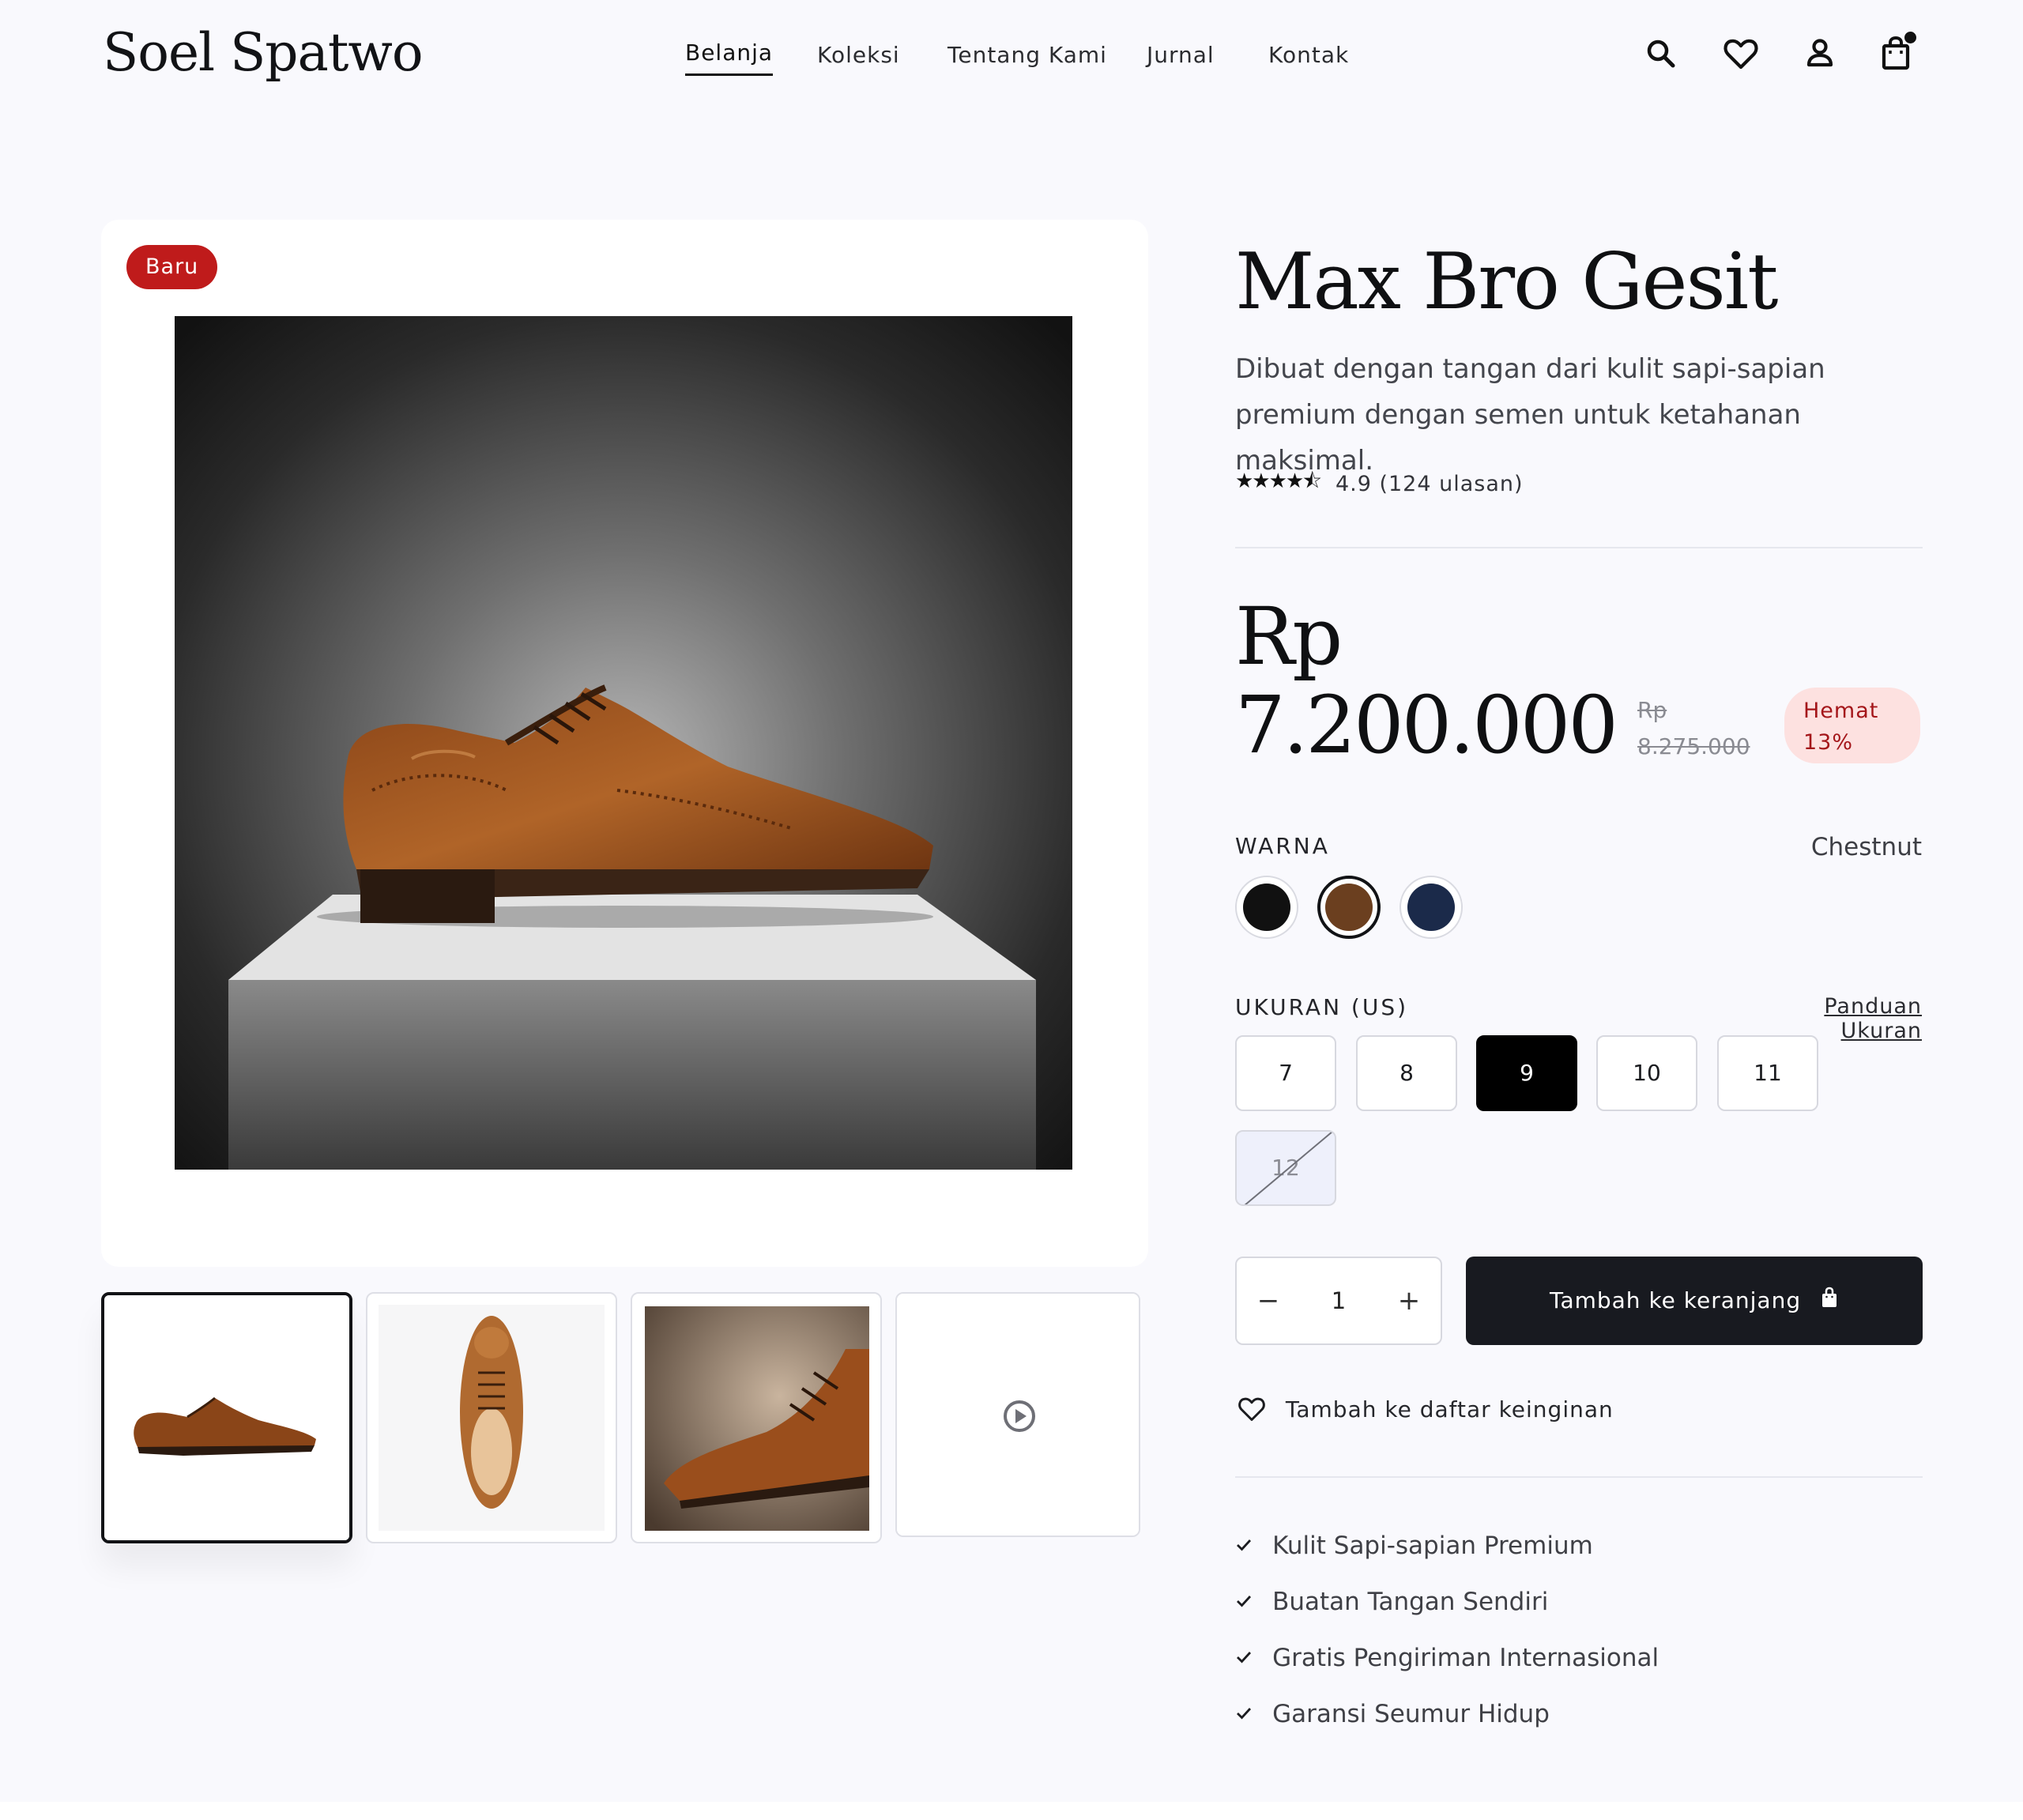 This screenshot has height=1820, width=2023. I want to click on nav-item-kontak: Kontak, so click(1309, 55).